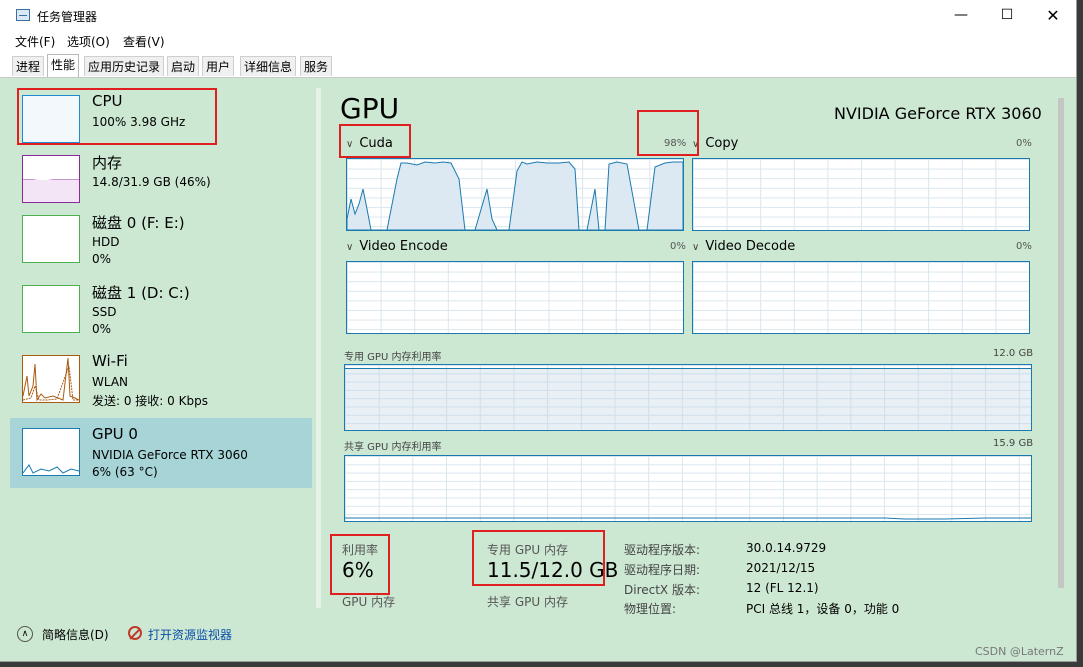 The height and width of the screenshot is (667, 1083). Describe the element at coordinates (750, 246) in the screenshot. I see `engine-name: Video Decode` at that location.